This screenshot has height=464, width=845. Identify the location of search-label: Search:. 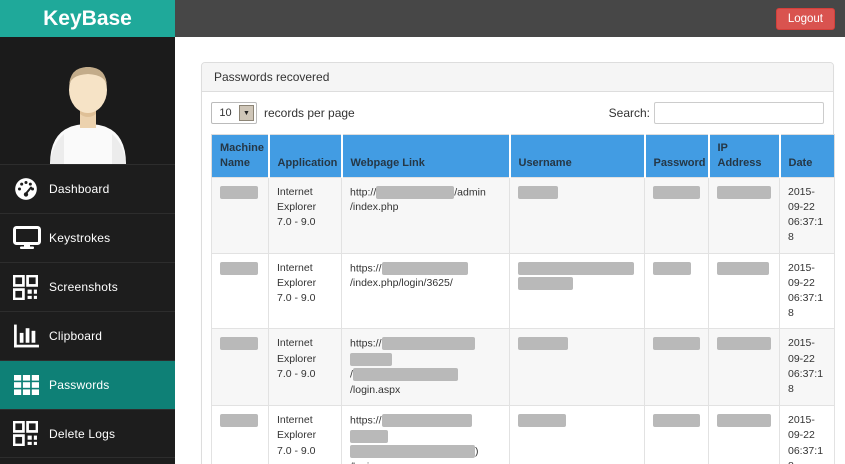
(629, 113).